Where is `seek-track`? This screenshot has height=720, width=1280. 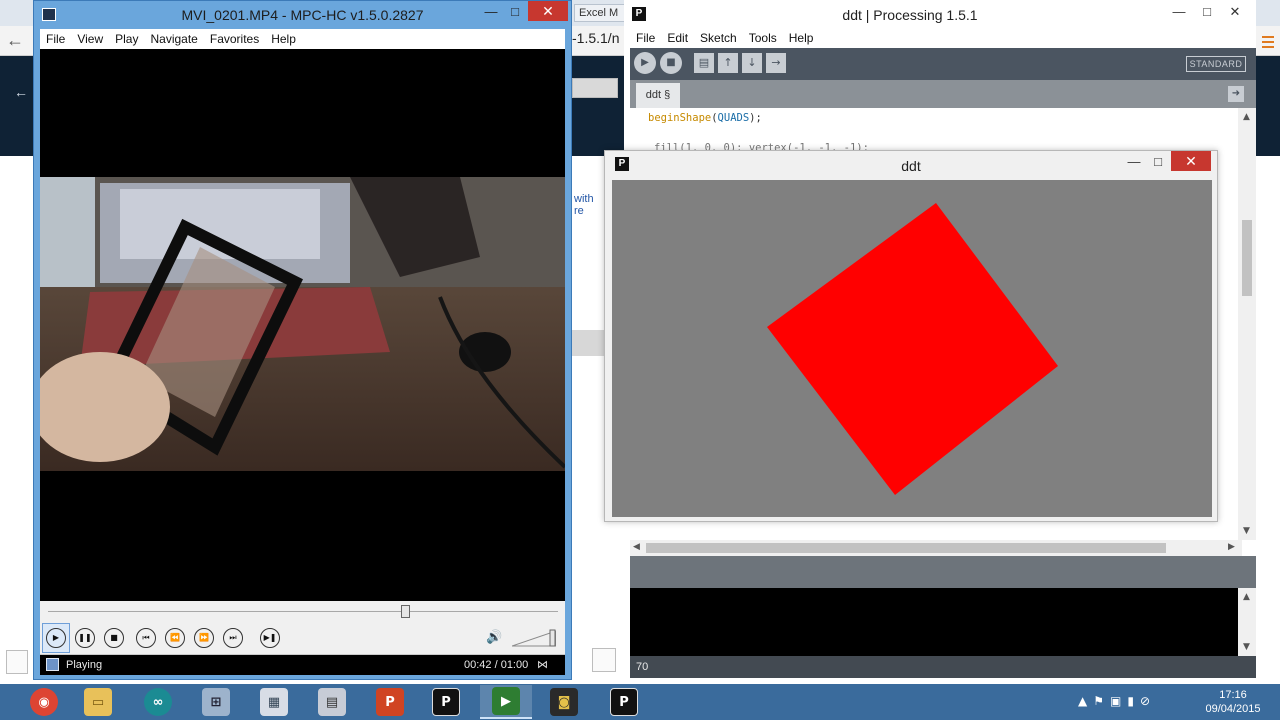 seek-track is located at coordinates (303, 611).